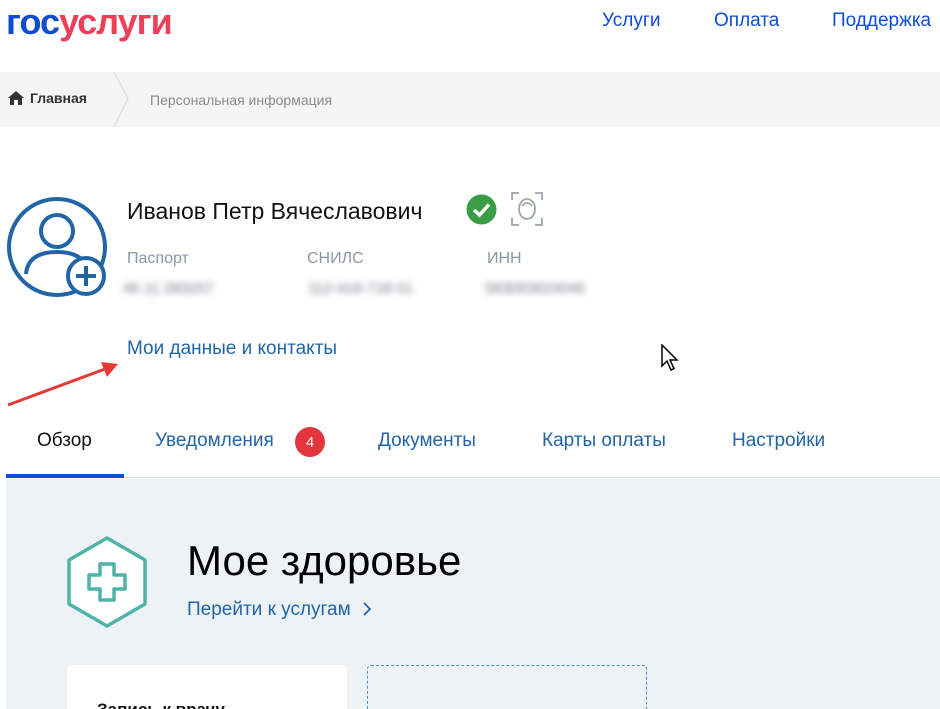 Image resolution: width=940 pixels, height=709 pixels. I want to click on avatar-add-icon, so click(57, 247).